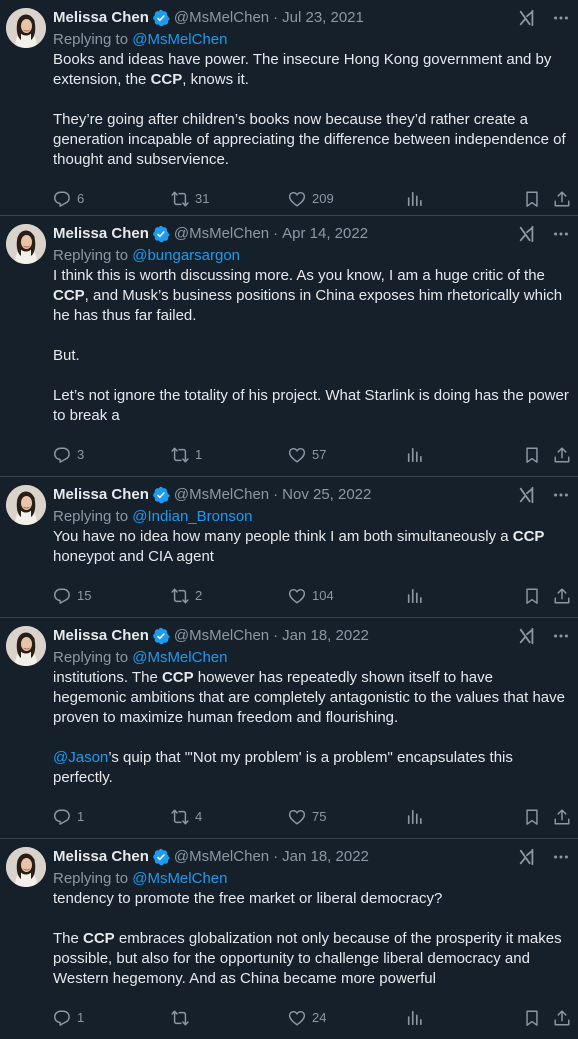  I want to click on reply-button: 3, so click(68, 455).